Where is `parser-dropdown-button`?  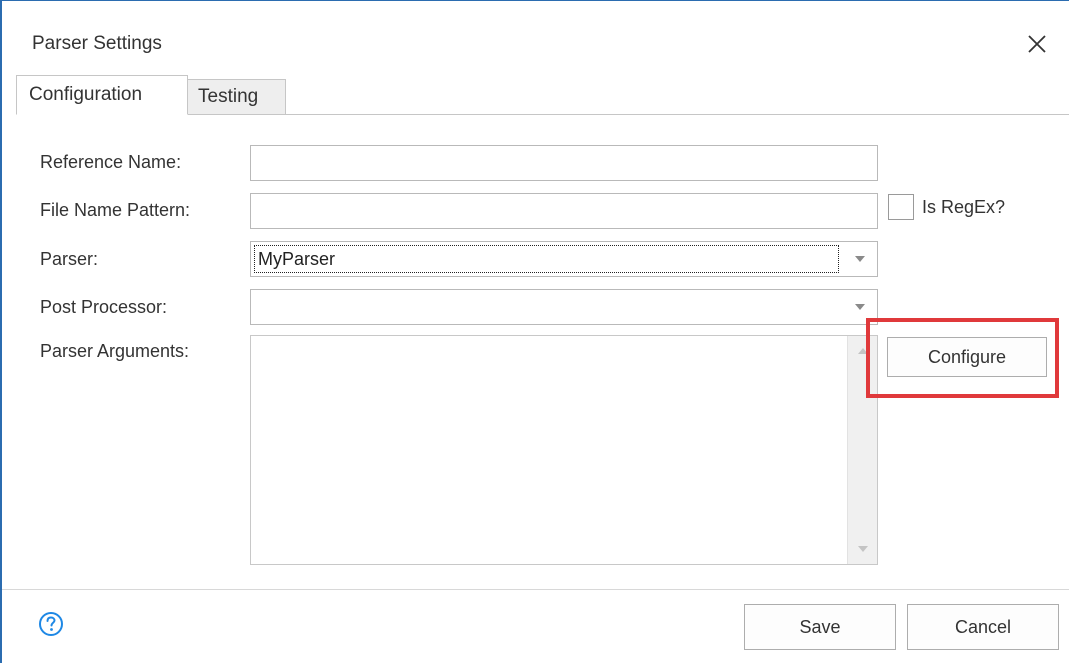
parser-dropdown-button is located at coordinates (860, 259).